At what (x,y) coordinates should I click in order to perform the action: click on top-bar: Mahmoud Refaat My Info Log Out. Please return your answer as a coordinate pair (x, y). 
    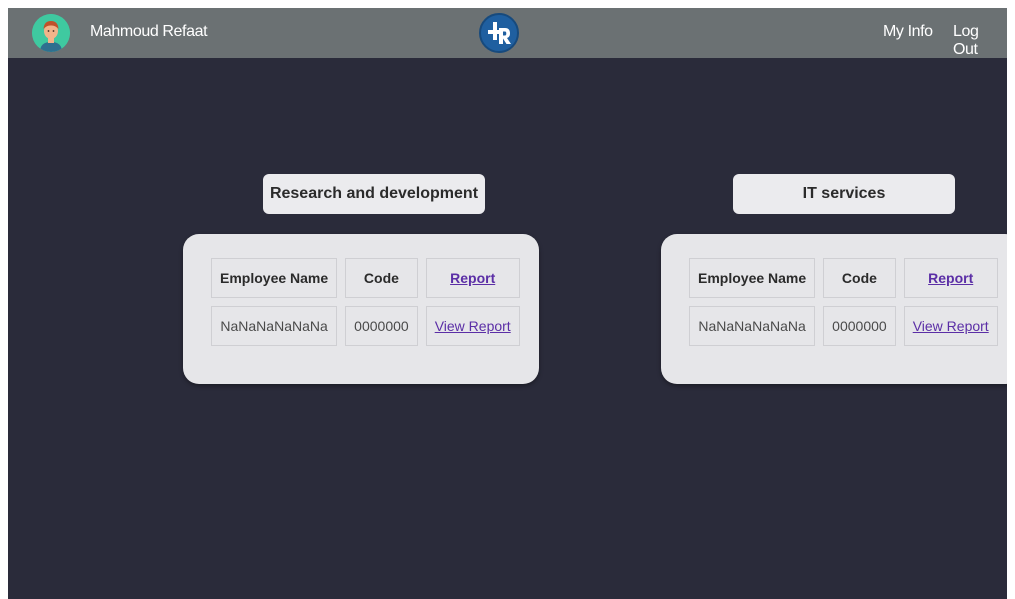
    Looking at the image, I should click on (507, 33).